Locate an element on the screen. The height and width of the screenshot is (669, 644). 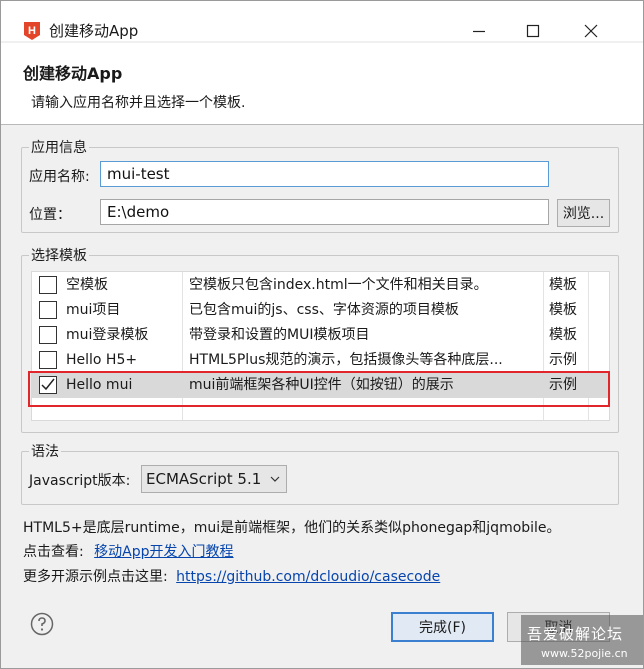
title-bar: H 创建移动App is located at coordinates (322, 21).